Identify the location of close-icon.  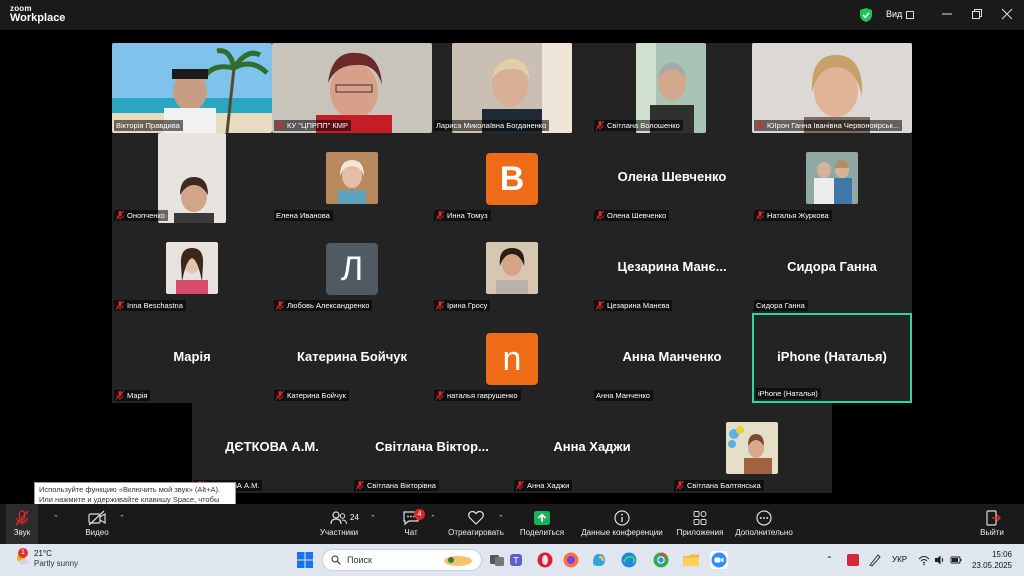
(1007, 14).